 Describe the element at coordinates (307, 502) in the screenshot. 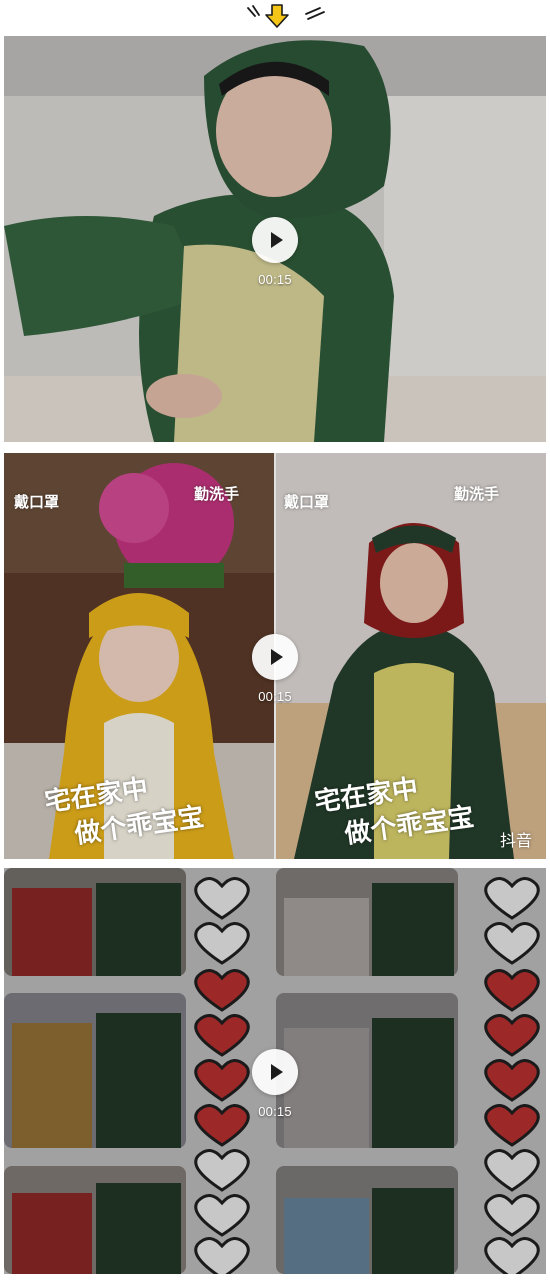

I see `tag-wear-mask-right: 戴口罩` at that location.